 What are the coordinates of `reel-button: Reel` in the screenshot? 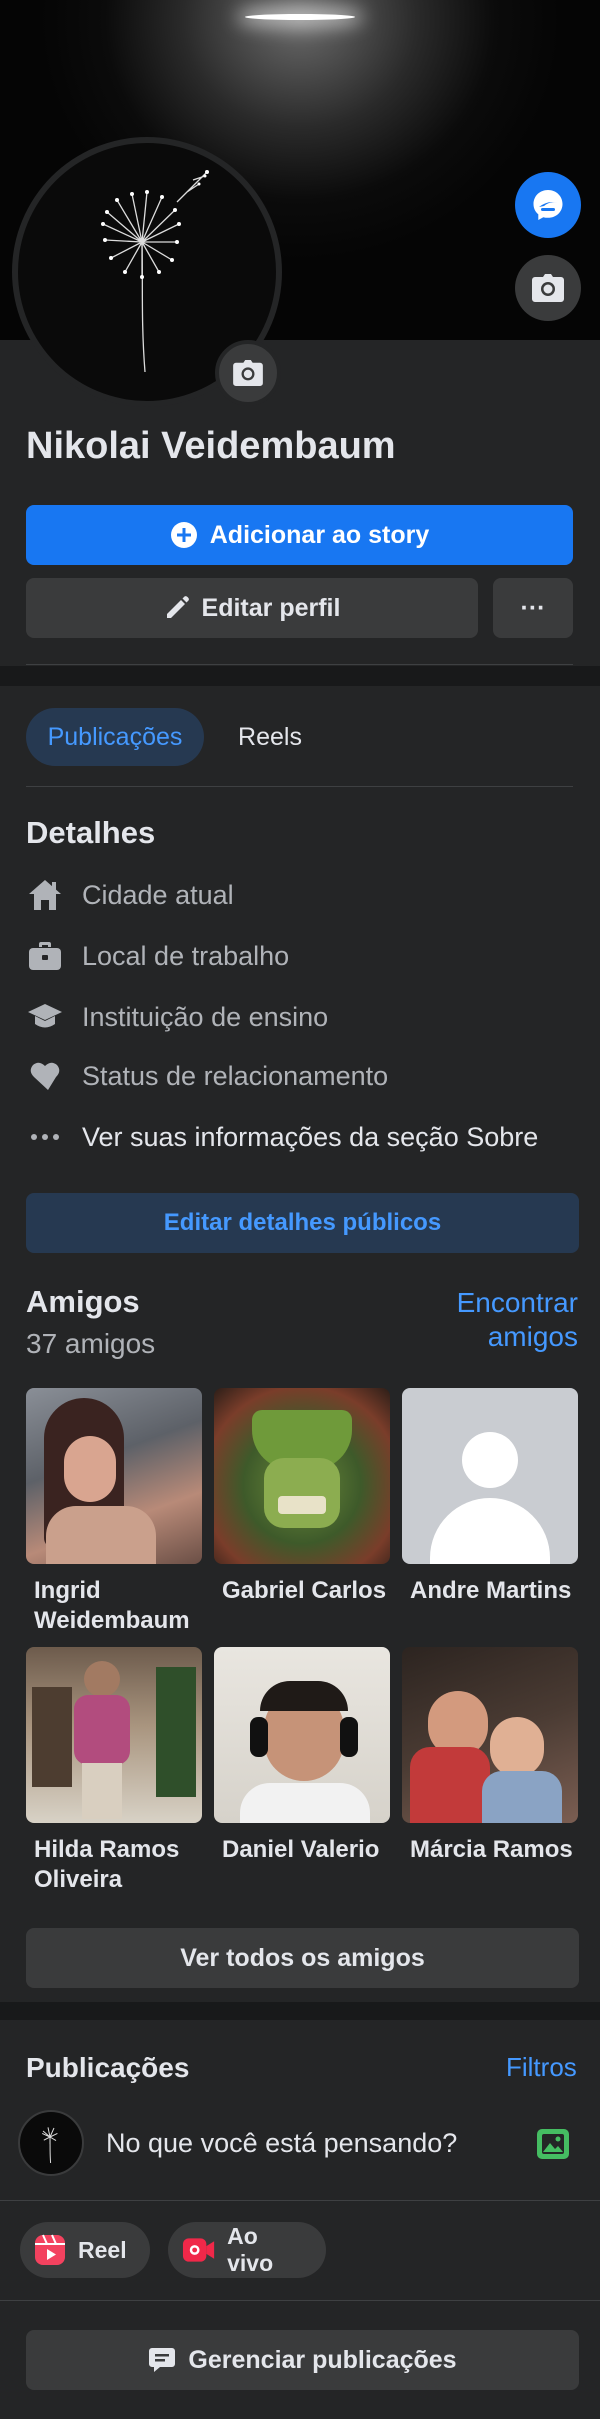 It's located at (85, 2250).